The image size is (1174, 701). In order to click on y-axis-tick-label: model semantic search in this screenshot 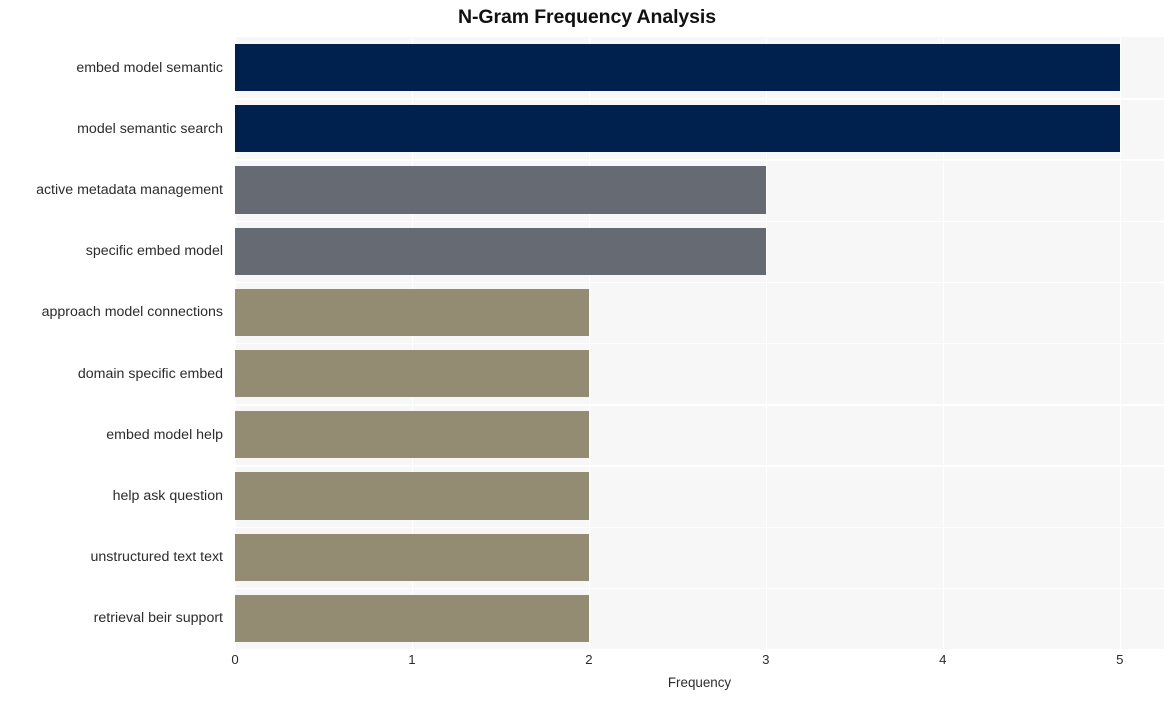, I will do `click(150, 128)`.